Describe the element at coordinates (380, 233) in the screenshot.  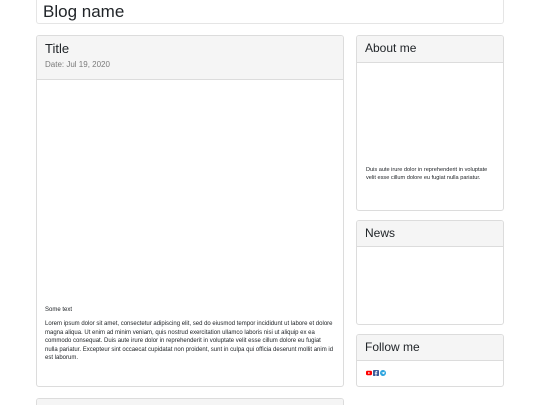
I see `news-title: News` at that location.